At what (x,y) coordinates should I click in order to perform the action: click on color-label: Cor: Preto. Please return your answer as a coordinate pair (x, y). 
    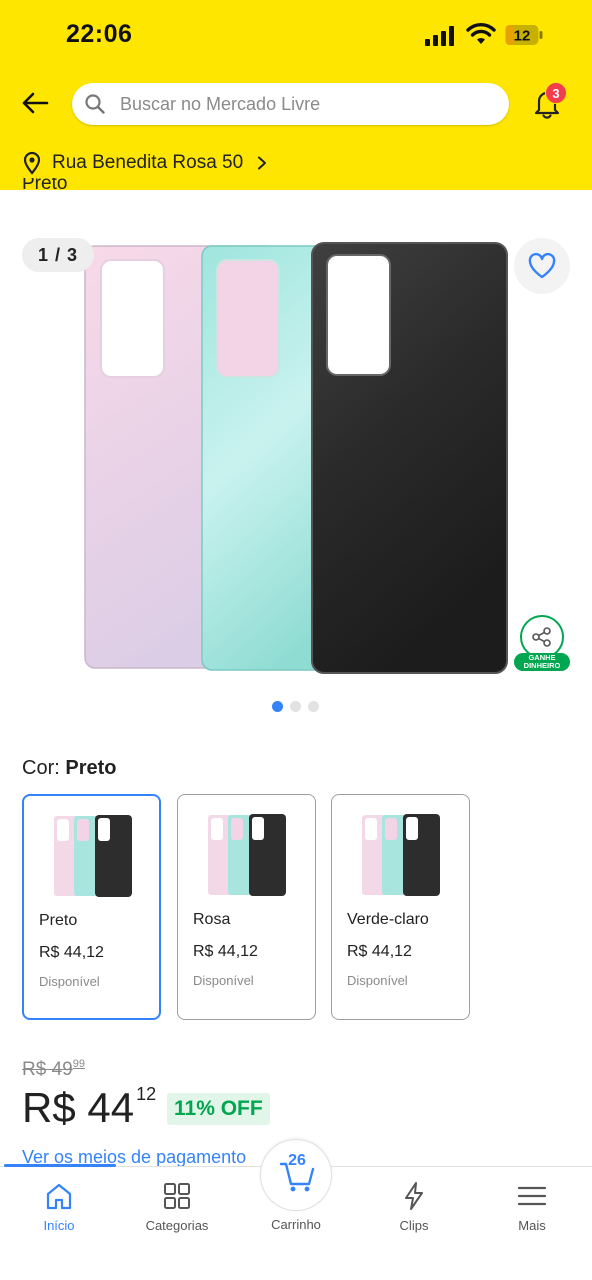
    Looking at the image, I should click on (69, 768).